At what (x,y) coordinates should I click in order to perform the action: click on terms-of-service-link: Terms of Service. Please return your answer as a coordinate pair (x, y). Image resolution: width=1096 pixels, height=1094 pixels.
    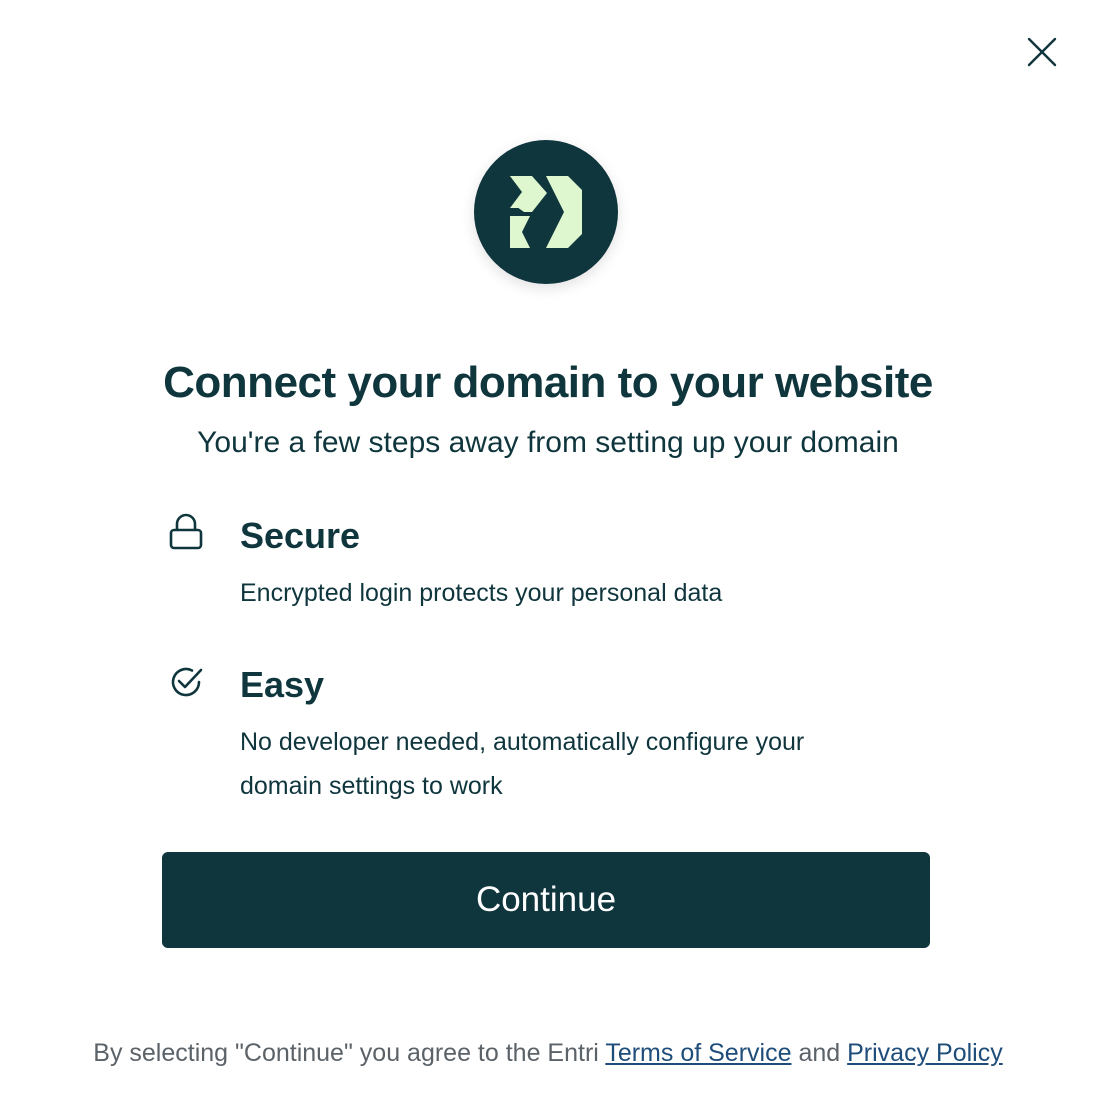
    Looking at the image, I should click on (698, 1053).